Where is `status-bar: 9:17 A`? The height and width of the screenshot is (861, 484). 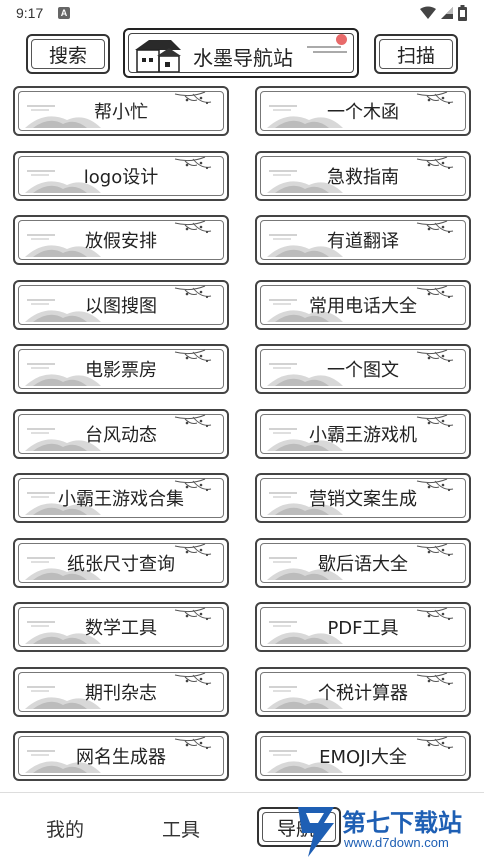 status-bar: 9:17 A is located at coordinates (242, 14).